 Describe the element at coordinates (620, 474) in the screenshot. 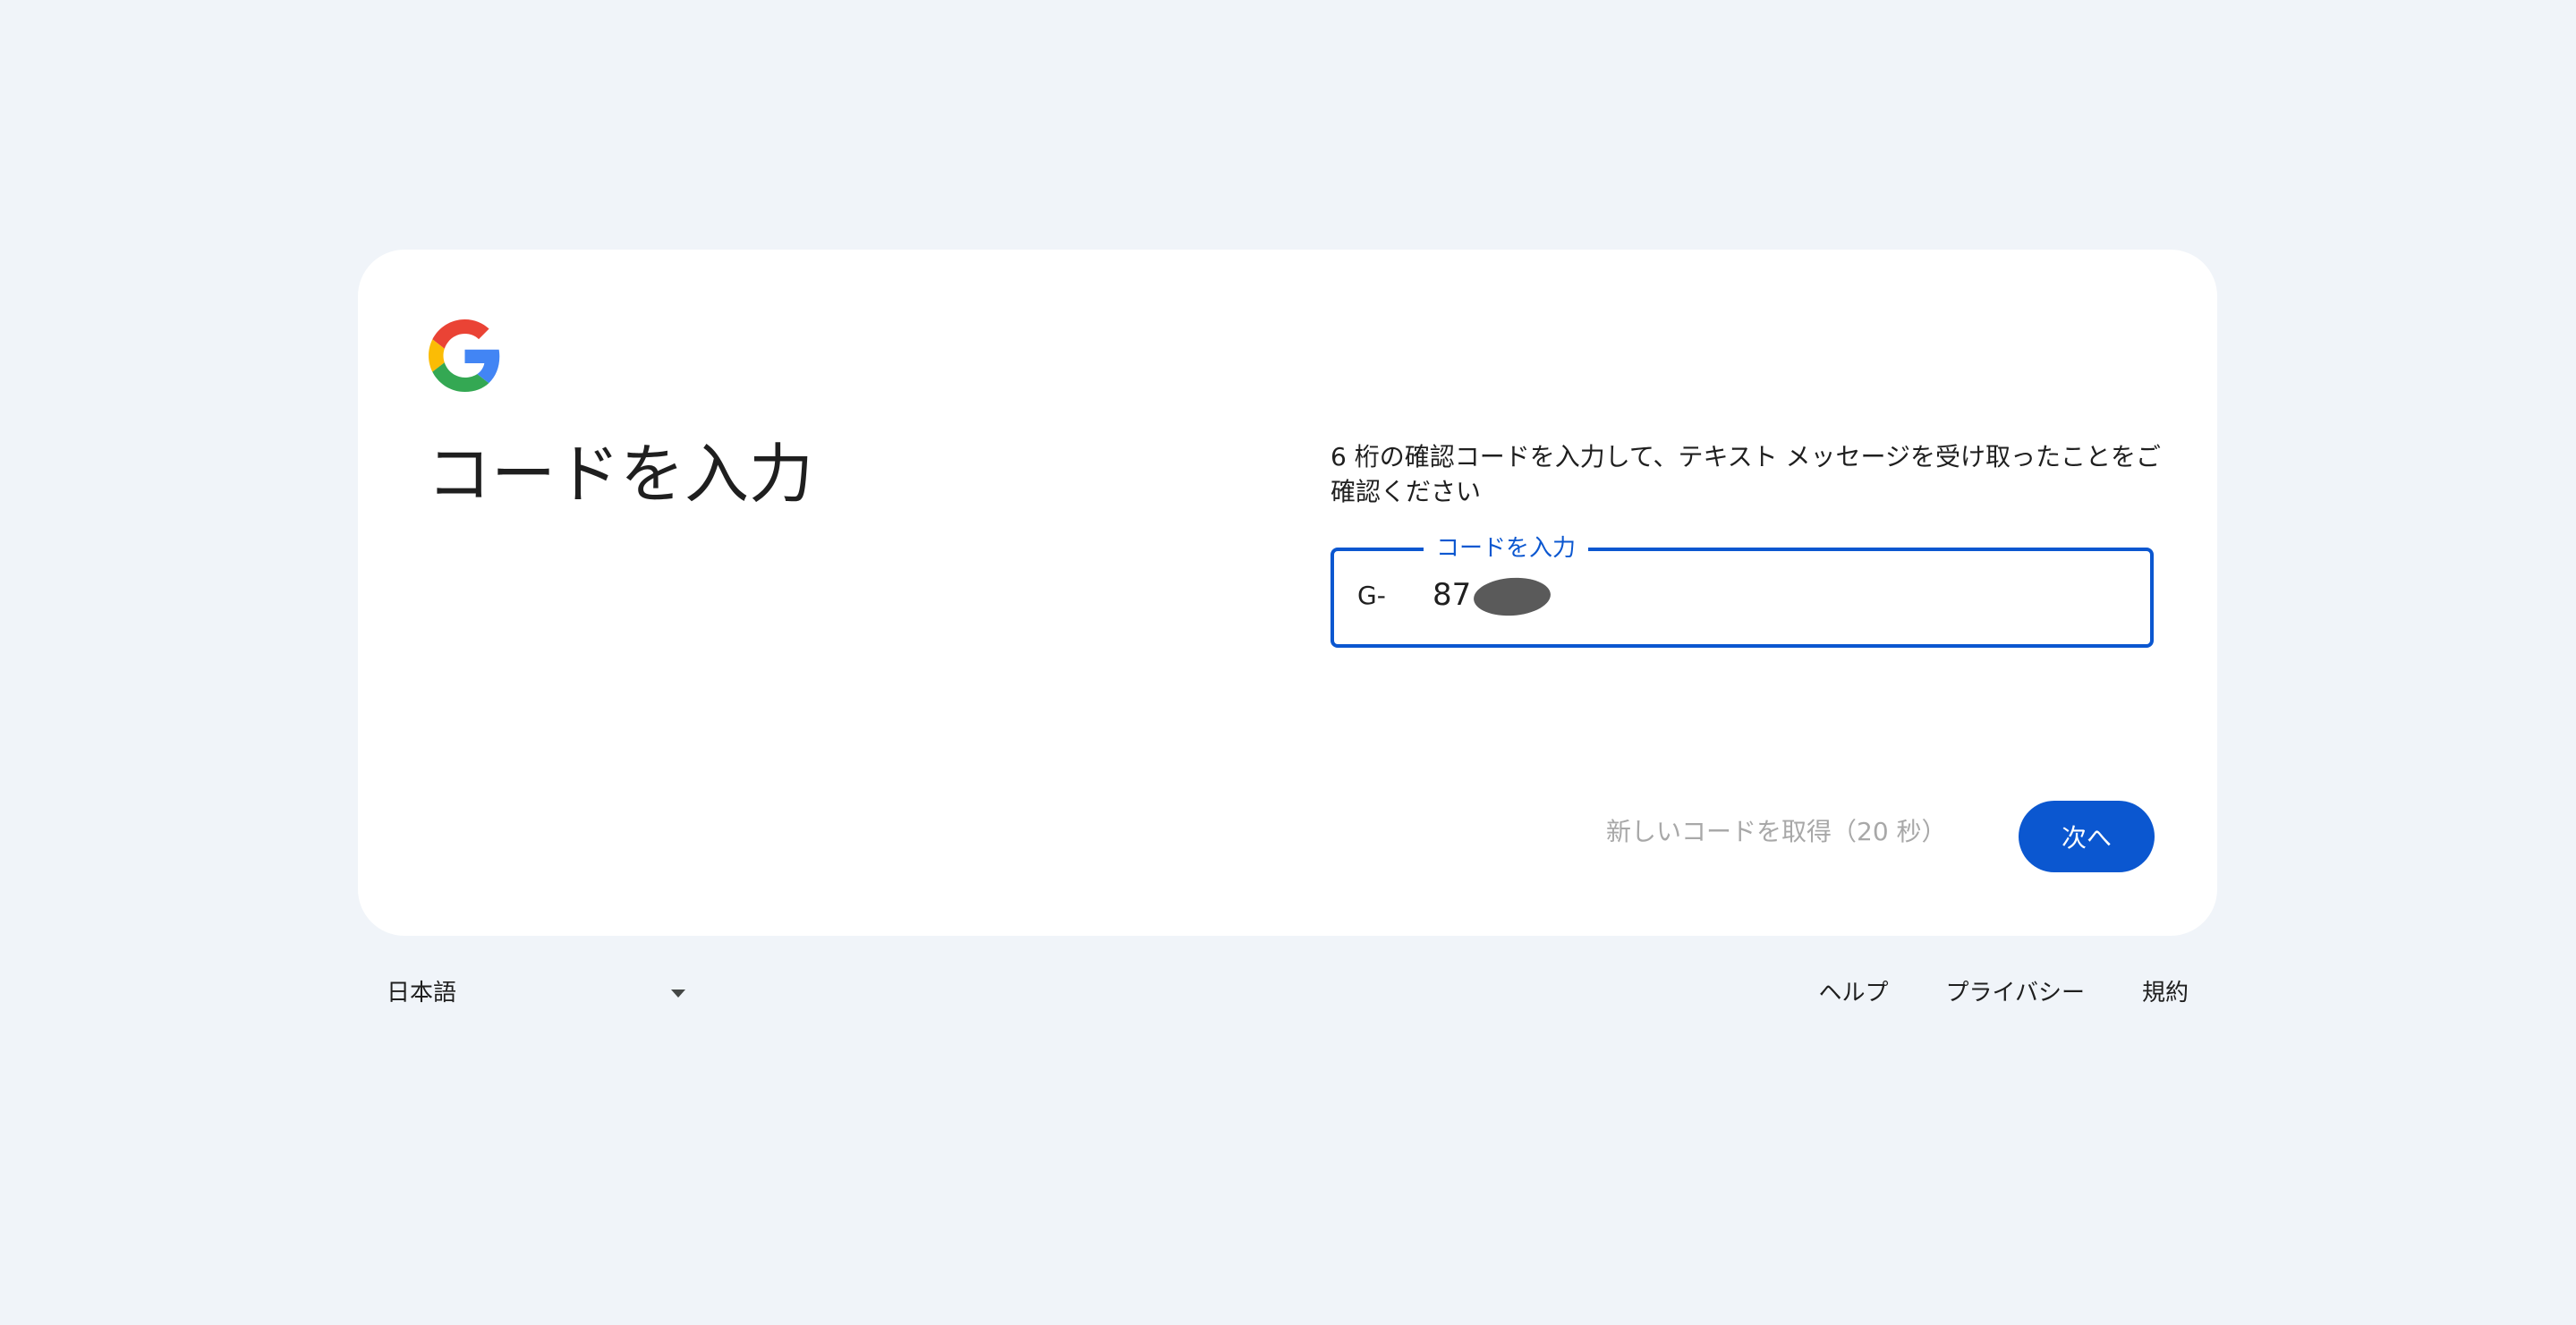

I see `page-title: コードを入力` at that location.